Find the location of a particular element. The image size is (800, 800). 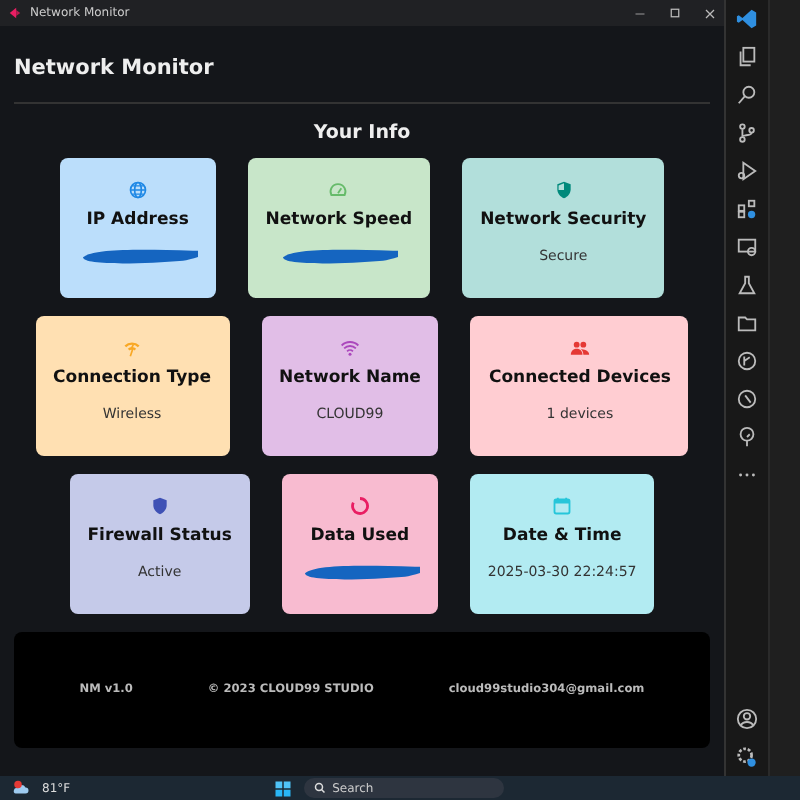

extensions-icon is located at coordinates (747, 209).